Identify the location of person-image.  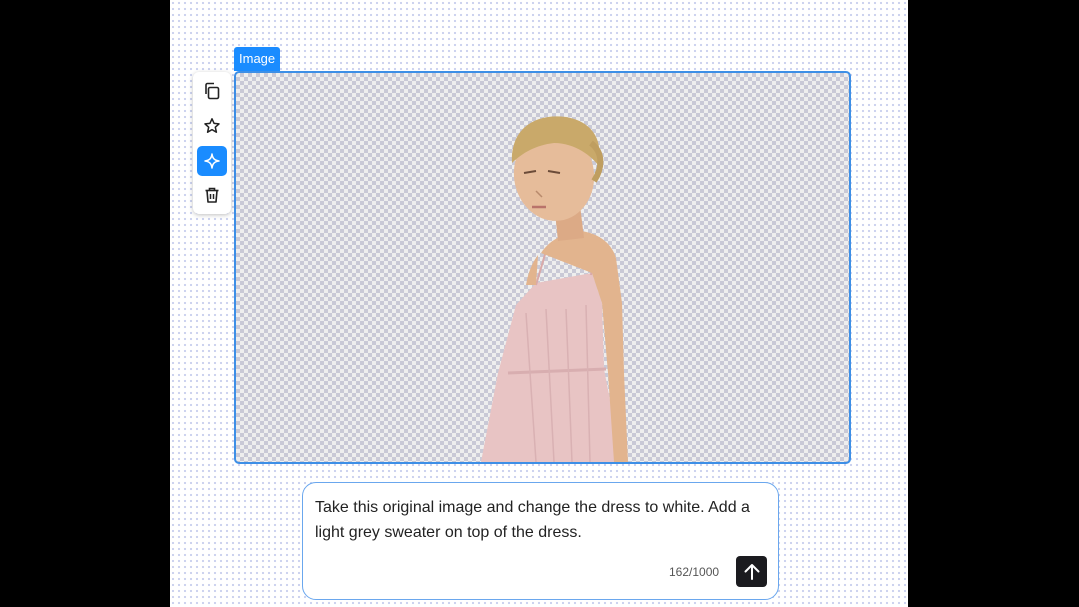
(554, 289).